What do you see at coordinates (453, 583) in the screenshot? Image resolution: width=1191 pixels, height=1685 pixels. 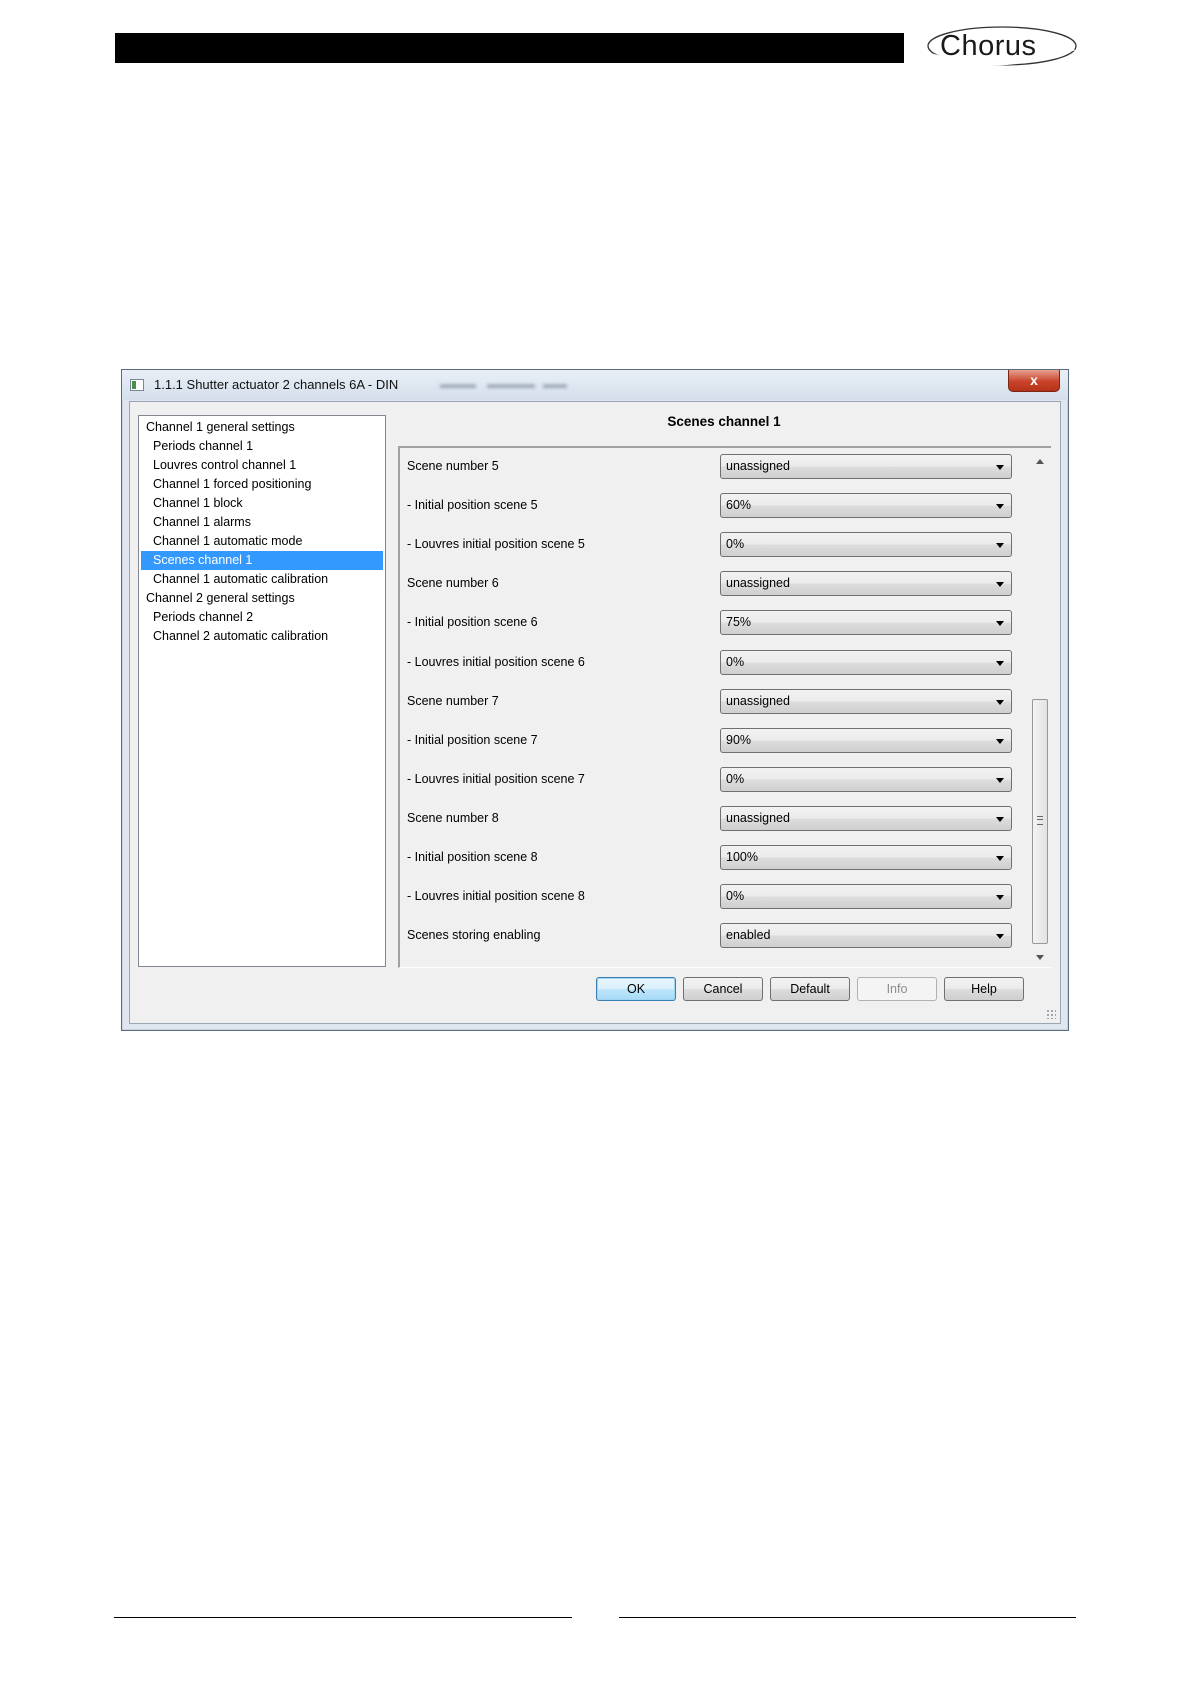 I see `param-label: Scene number 6` at bounding box center [453, 583].